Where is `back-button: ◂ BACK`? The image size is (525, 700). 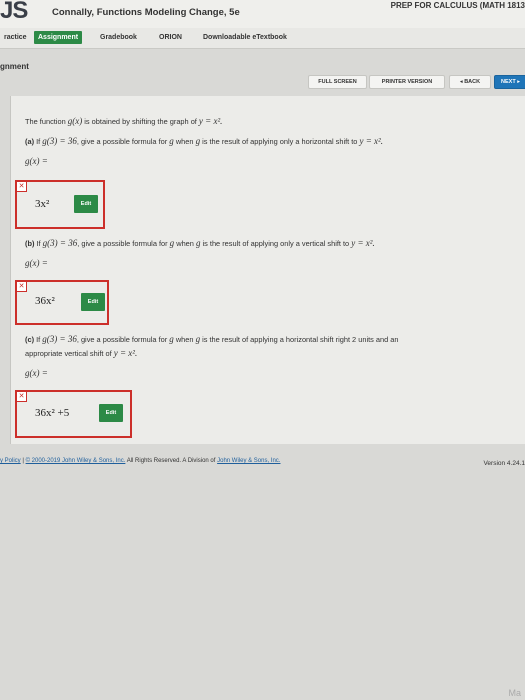
back-button: ◂ BACK is located at coordinates (470, 82).